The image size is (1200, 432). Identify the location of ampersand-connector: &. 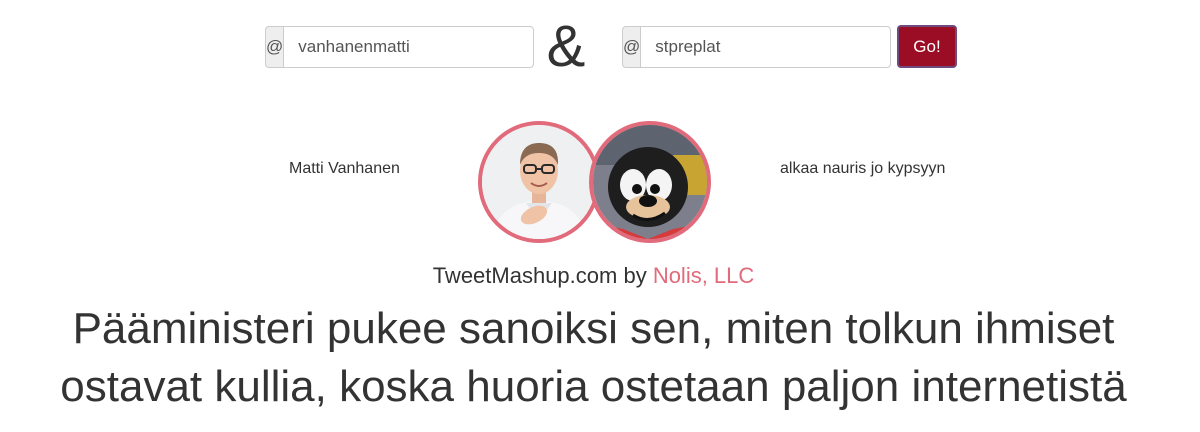
(566, 46).